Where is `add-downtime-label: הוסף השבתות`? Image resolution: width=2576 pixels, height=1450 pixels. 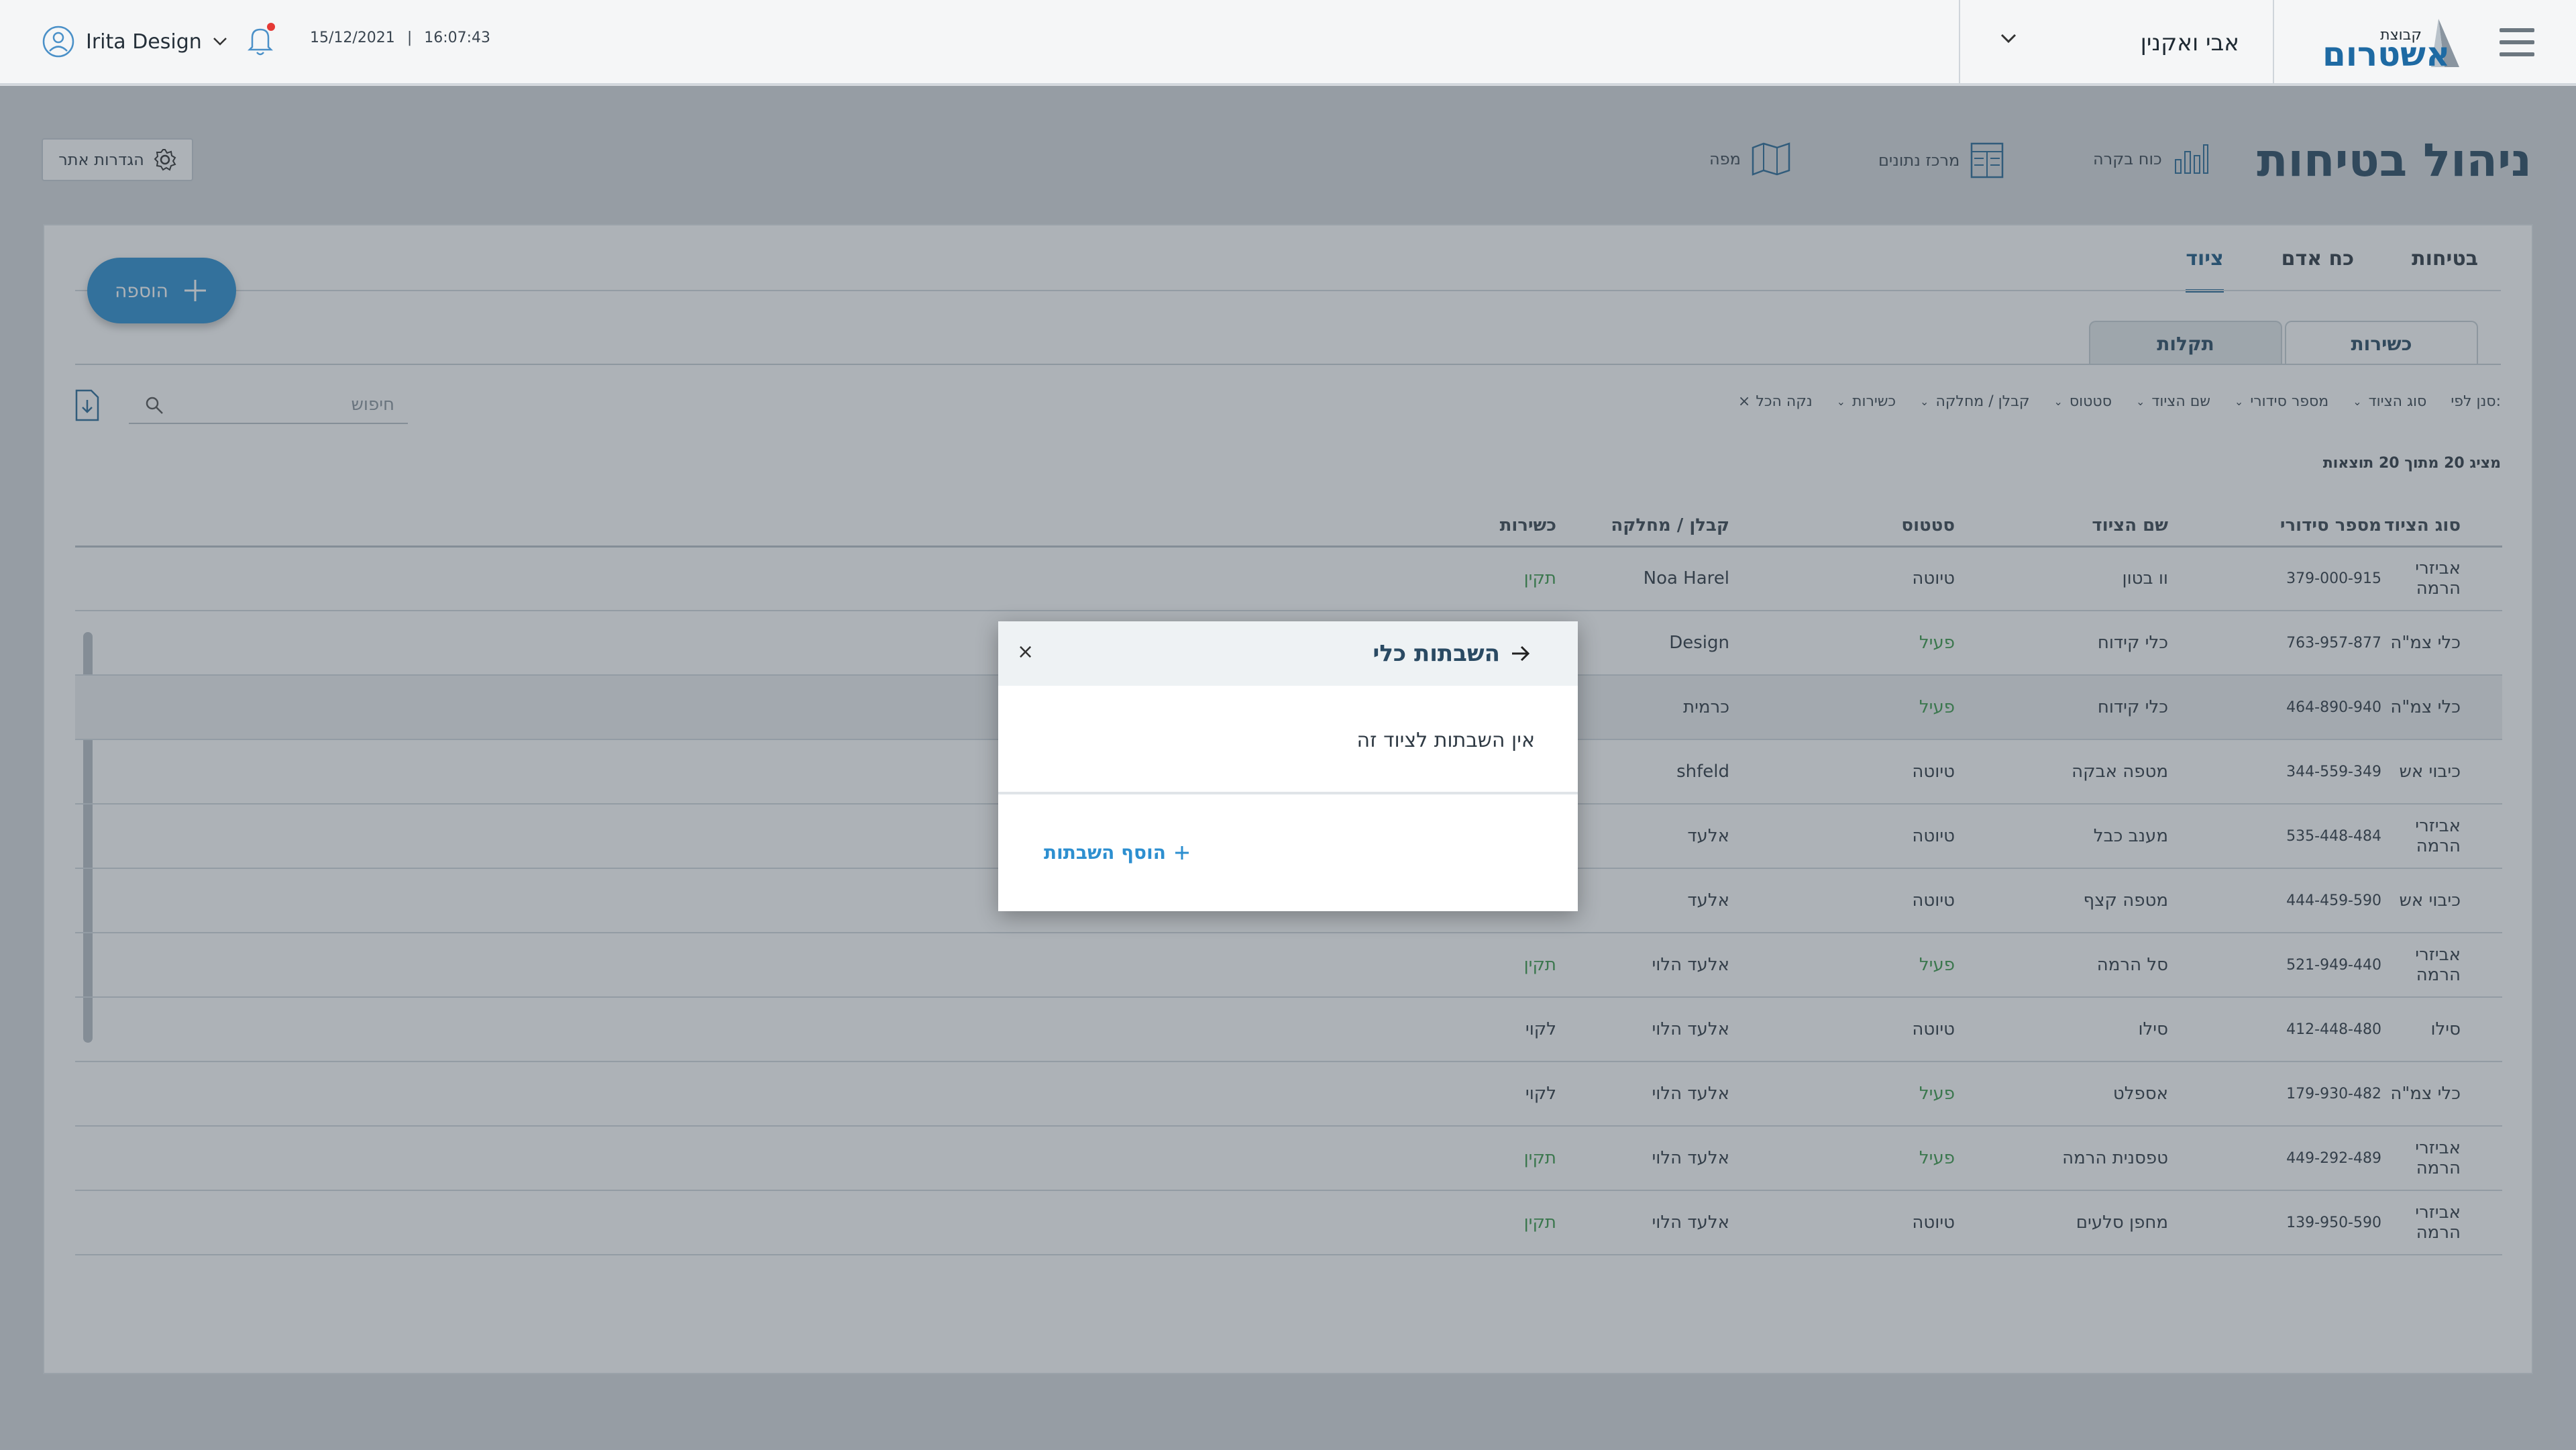
add-downtime-label: הוסף השבתות is located at coordinates (1105, 852).